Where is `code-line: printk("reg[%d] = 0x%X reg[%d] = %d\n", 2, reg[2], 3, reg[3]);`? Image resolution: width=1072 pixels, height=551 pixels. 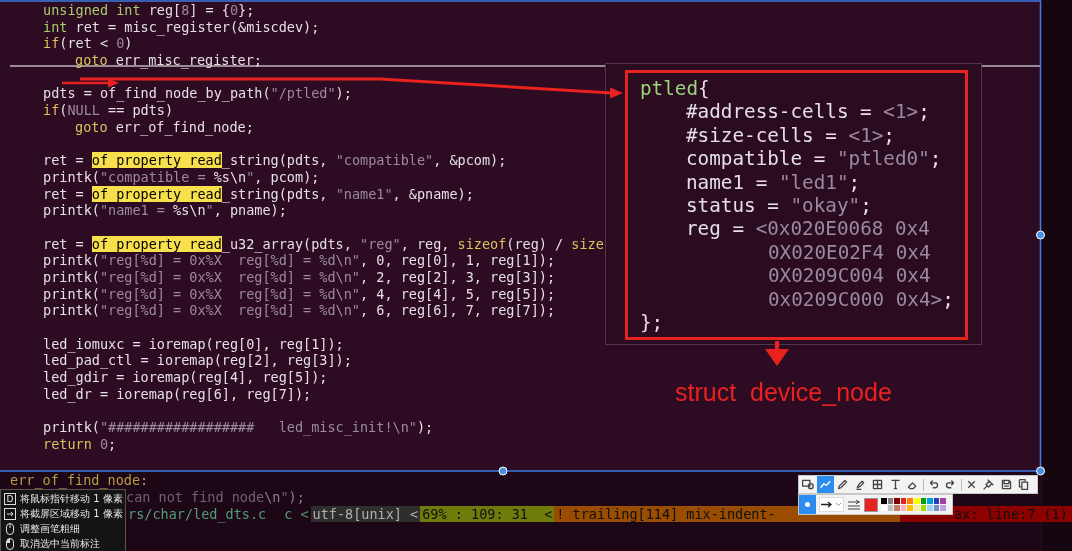 code-line: printk("reg[%d] = 0x%X reg[%d] = %d\n", 2, reg[2], 3, reg[3]); is located at coordinates (299, 277).